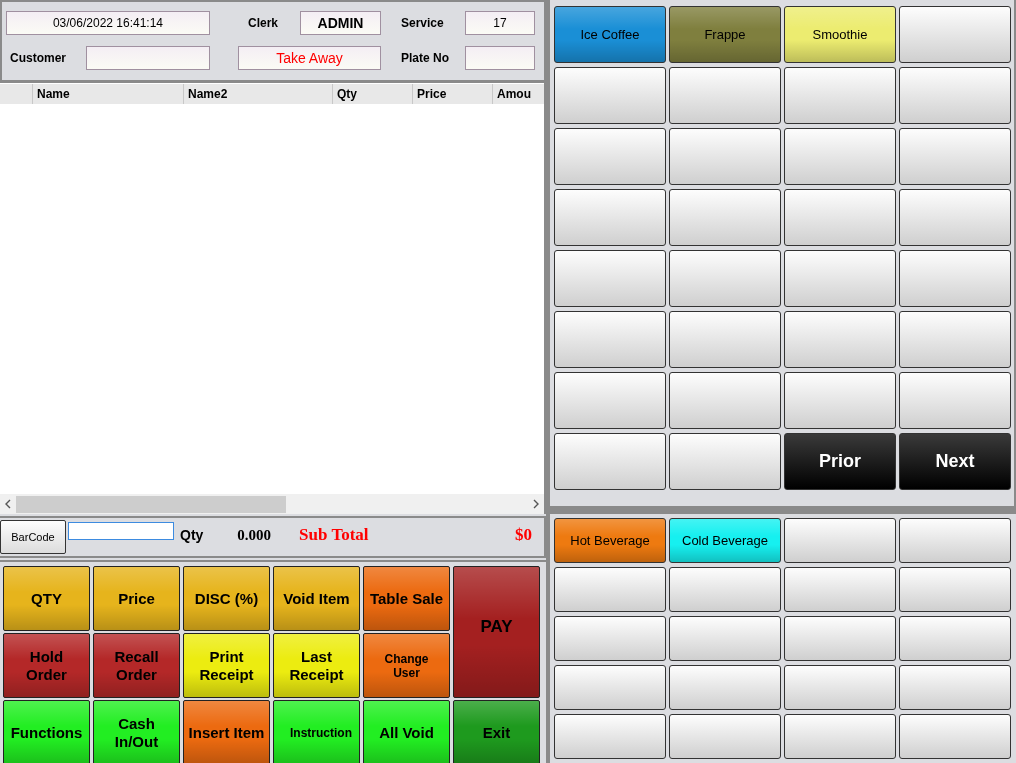 The width and height of the screenshot is (1016, 763). What do you see at coordinates (226, 598) in the screenshot?
I see `function-button: DISC (%)` at bounding box center [226, 598].